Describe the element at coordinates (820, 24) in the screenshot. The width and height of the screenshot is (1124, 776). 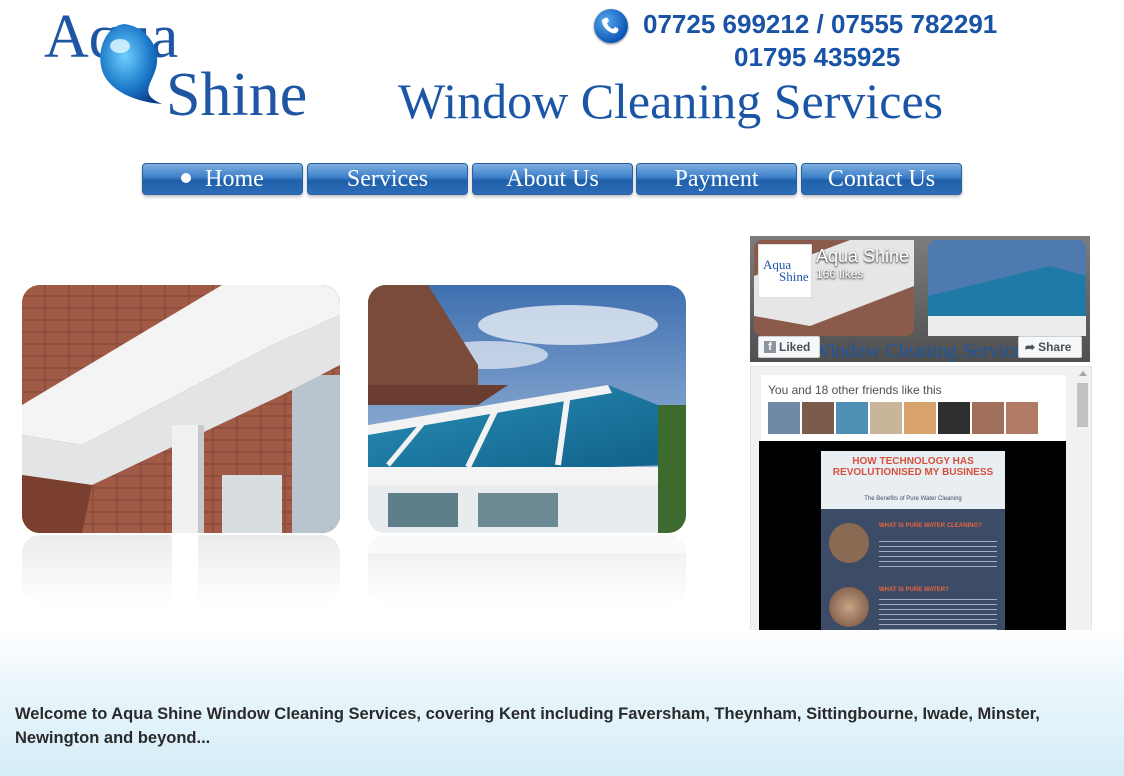
I see `phone-numbers-mobile: 07725 699212 / 07555 782291` at that location.